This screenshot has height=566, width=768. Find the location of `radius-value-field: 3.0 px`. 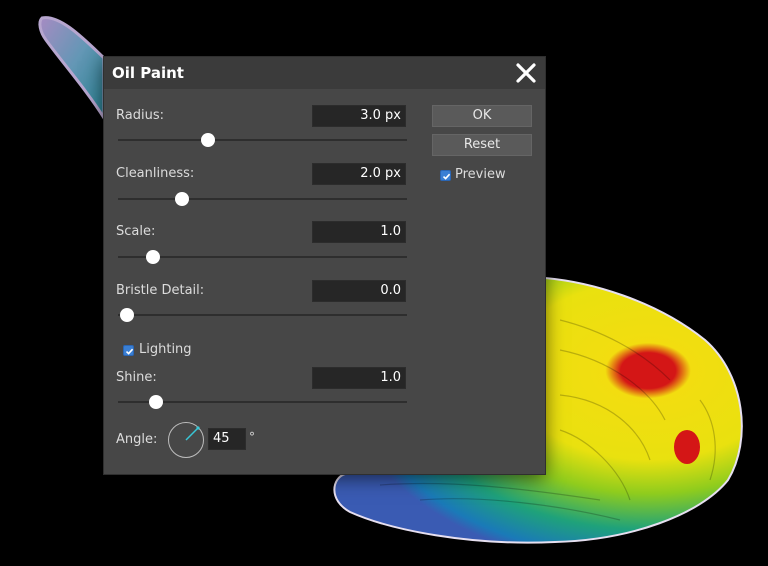

radius-value-field: 3.0 px is located at coordinates (359, 116).